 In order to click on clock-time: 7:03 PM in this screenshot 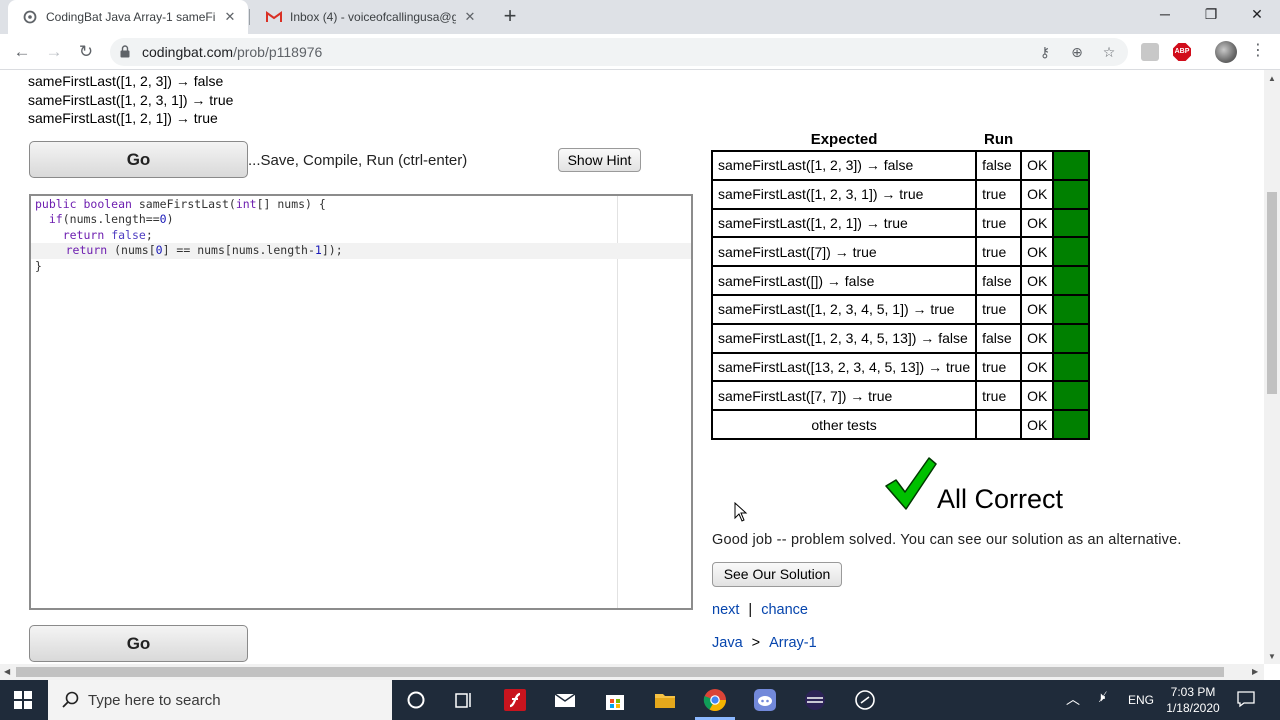, I will do `click(1193, 692)`.